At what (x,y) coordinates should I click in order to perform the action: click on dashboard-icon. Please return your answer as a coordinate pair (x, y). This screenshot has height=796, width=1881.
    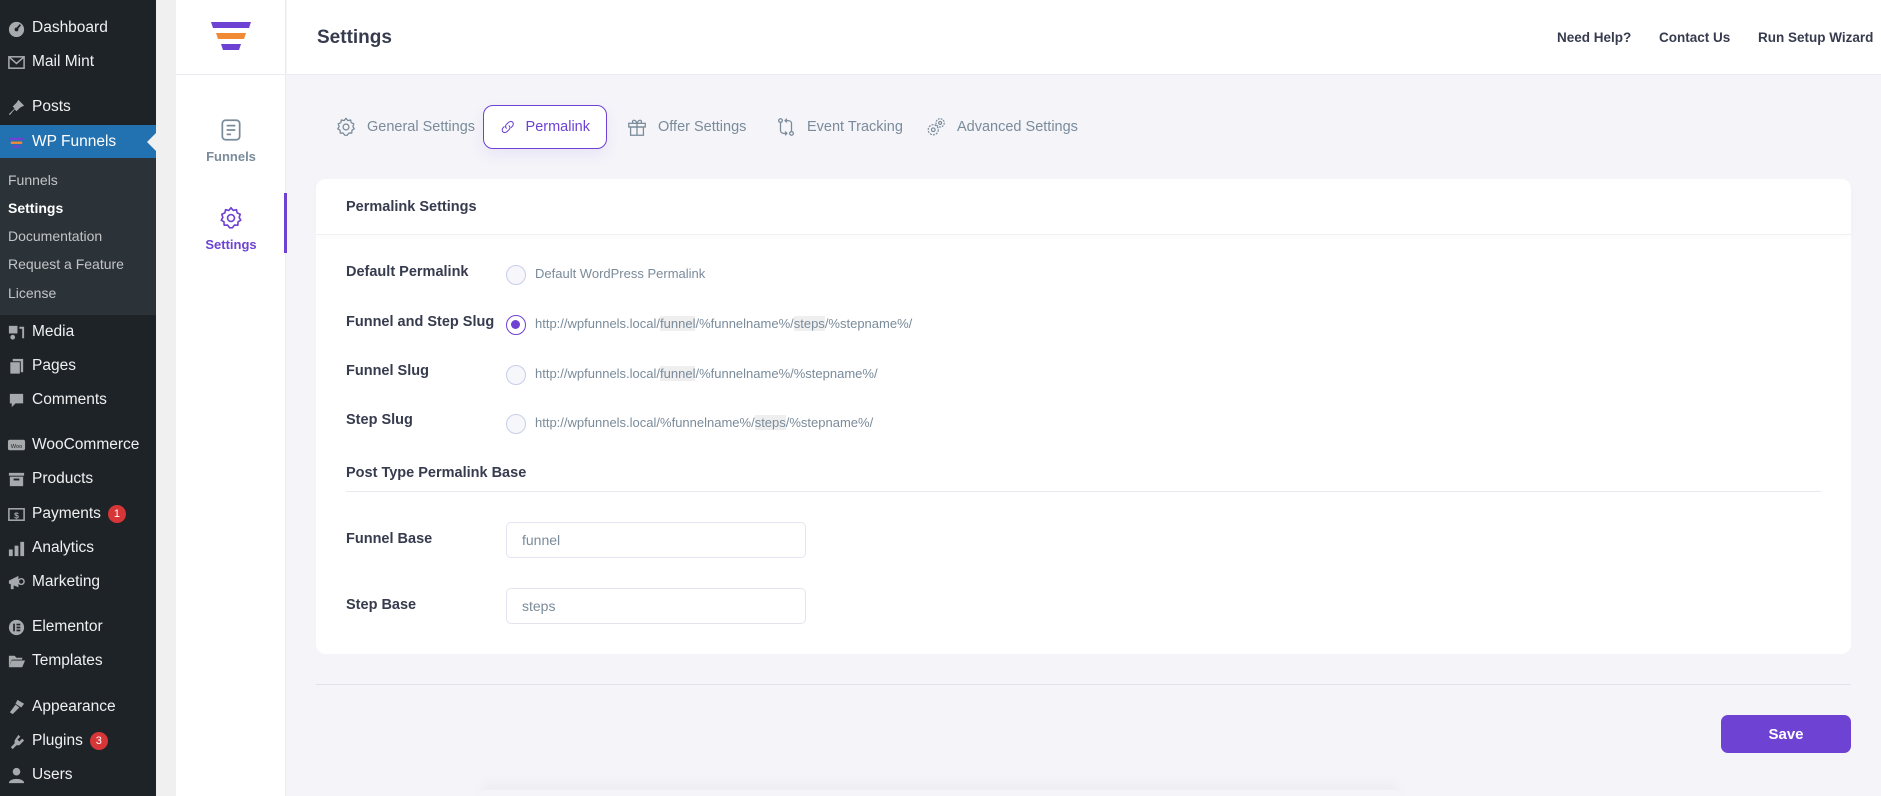
    Looking at the image, I should click on (16, 28).